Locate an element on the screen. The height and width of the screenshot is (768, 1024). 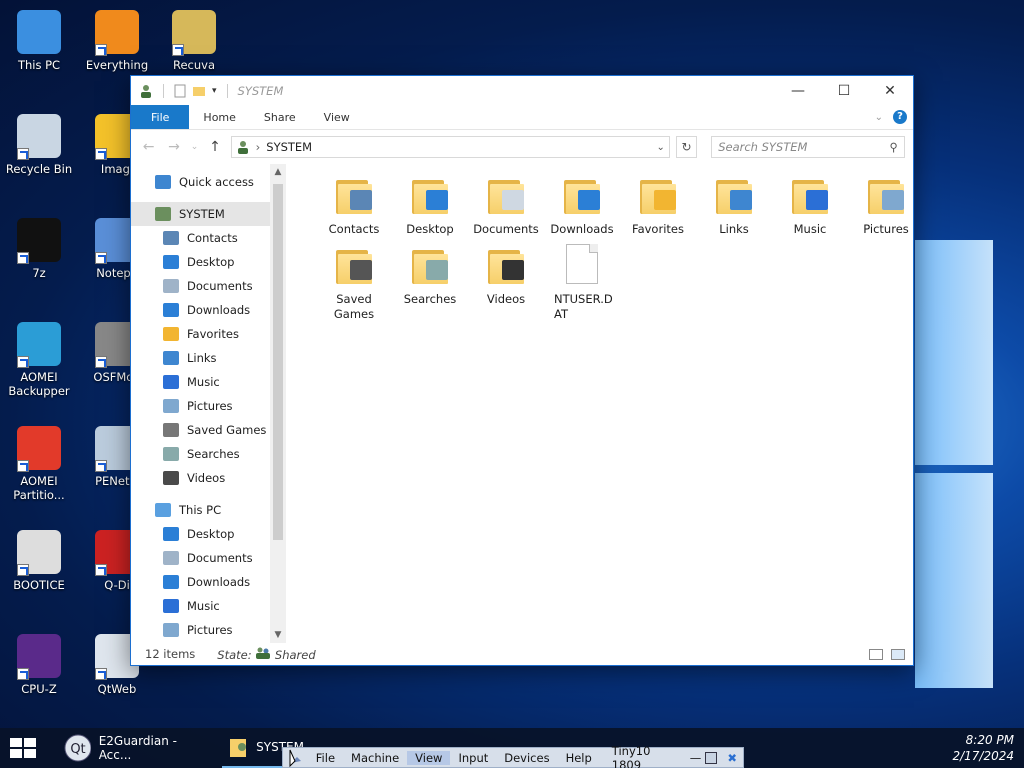
file-icon is located at coordinates (582, 264).